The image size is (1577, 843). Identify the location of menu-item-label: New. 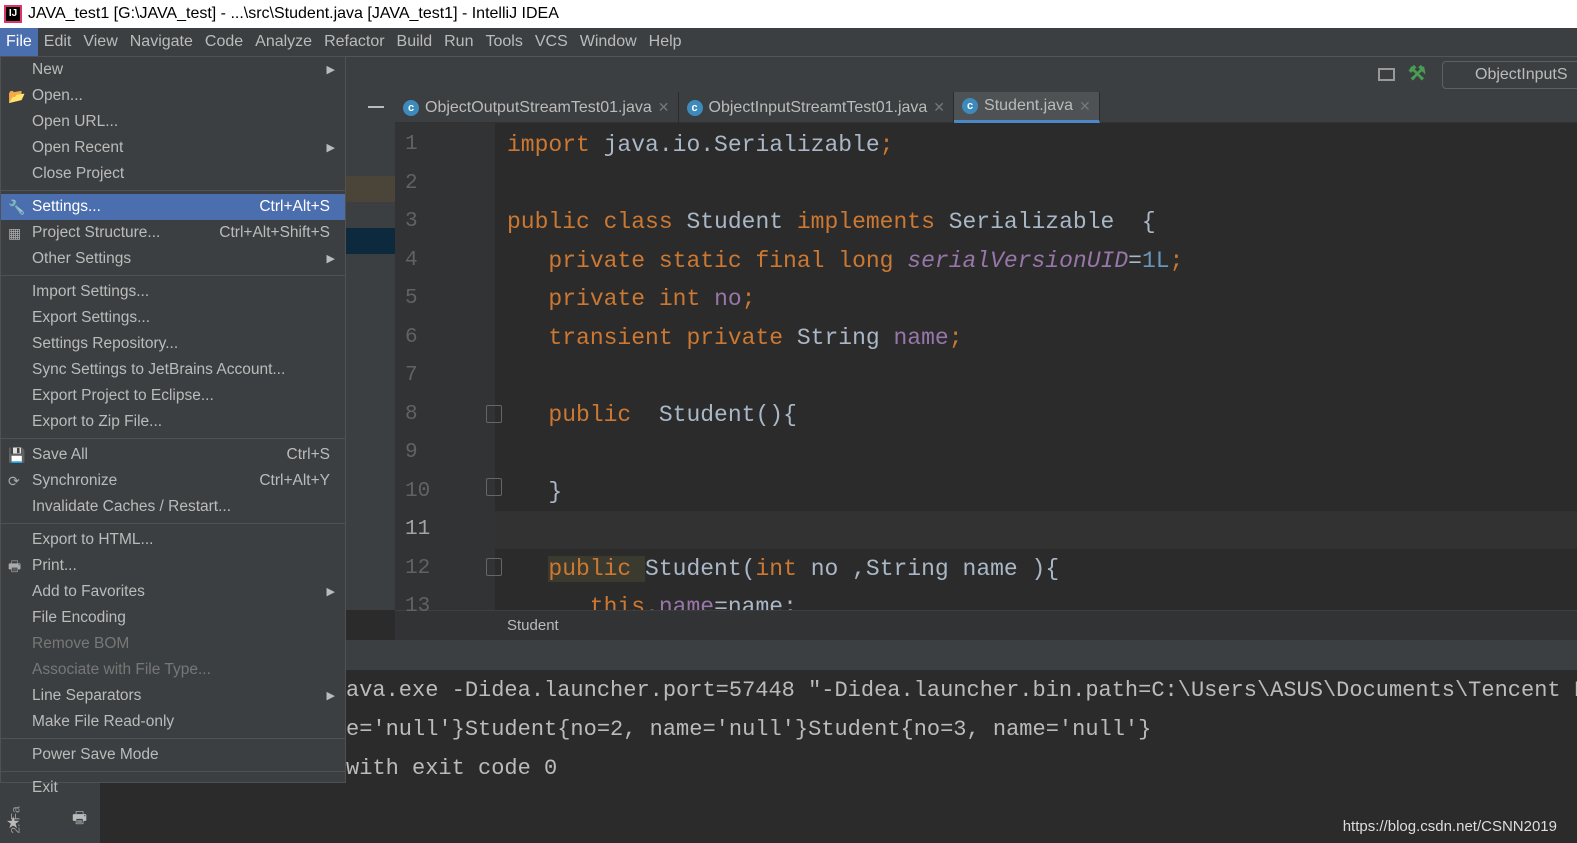
(48, 69).